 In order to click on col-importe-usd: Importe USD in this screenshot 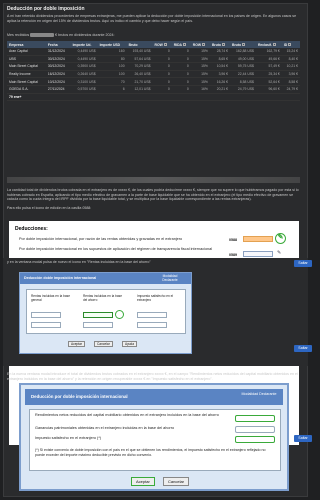, I will do `click(112, 44)`.